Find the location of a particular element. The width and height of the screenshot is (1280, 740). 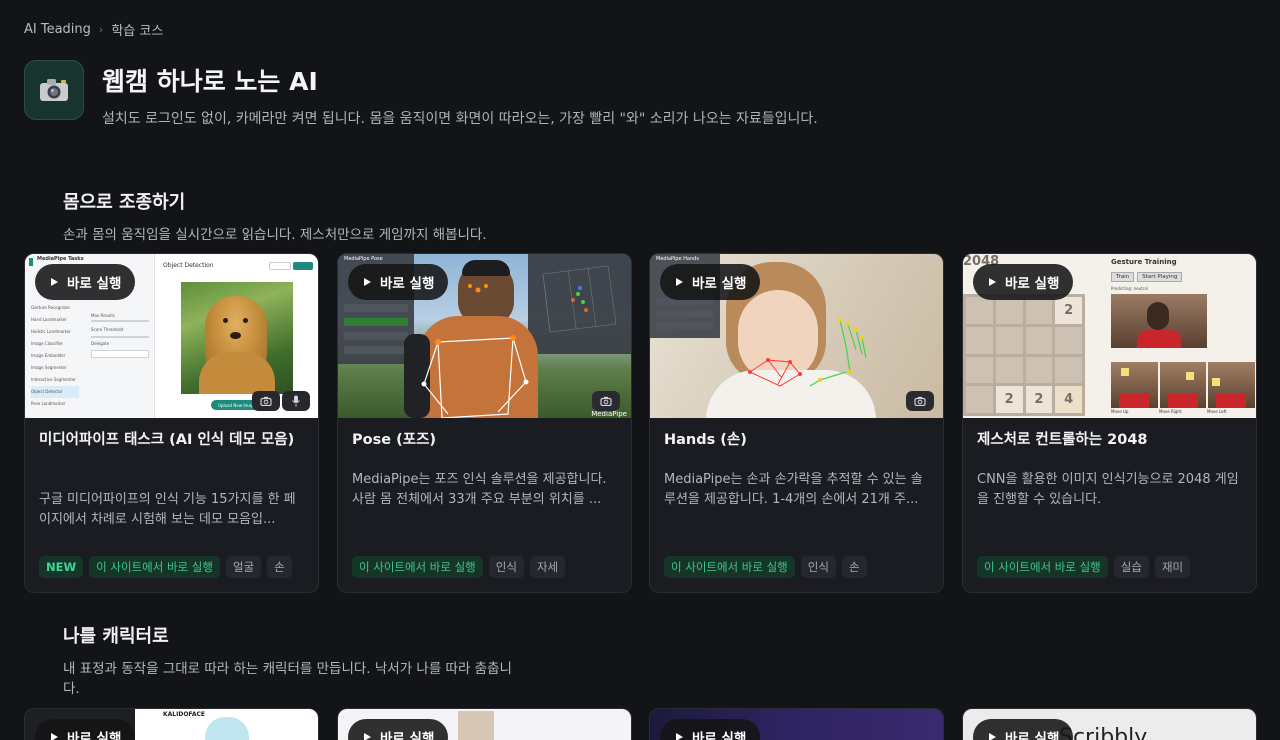

card-desc: CNN을 활용한 이미지 인식기능으로 2048 게임을 진행할 수 있습니다. is located at coordinates (1108, 489).